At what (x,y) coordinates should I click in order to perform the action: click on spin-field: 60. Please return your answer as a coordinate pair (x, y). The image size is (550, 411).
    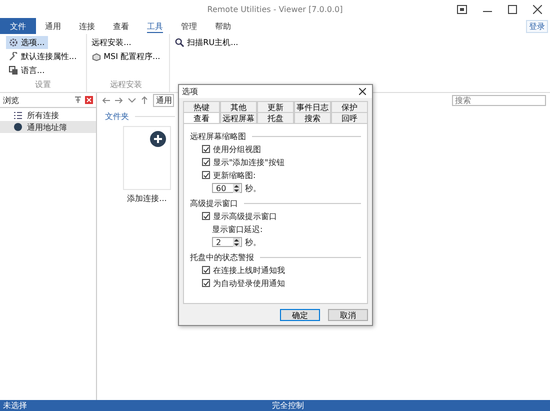
    Looking at the image, I should click on (227, 188).